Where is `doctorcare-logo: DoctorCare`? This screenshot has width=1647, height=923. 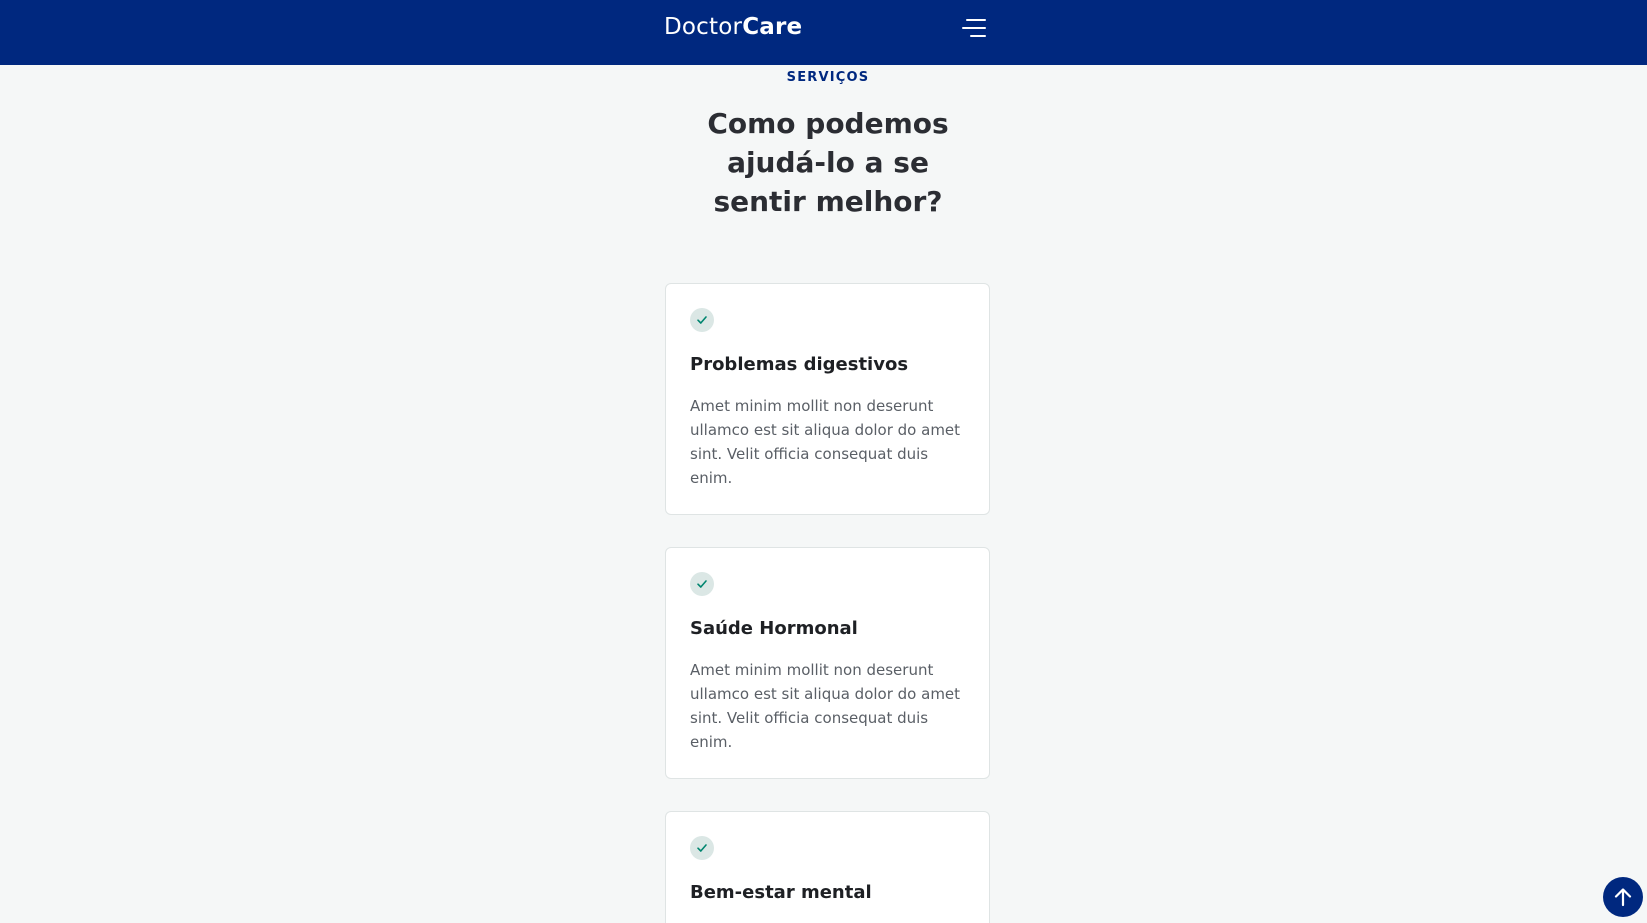 doctorcare-logo: DoctorCare is located at coordinates (733, 27).